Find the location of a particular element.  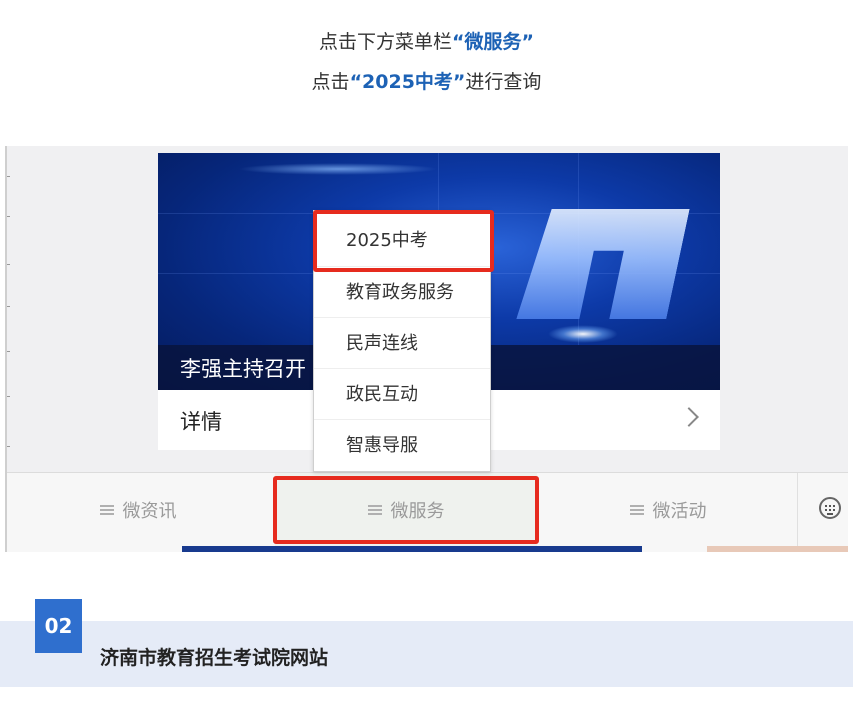

instruction-2-prefix: 点击 is located at coordinates (330, 82).